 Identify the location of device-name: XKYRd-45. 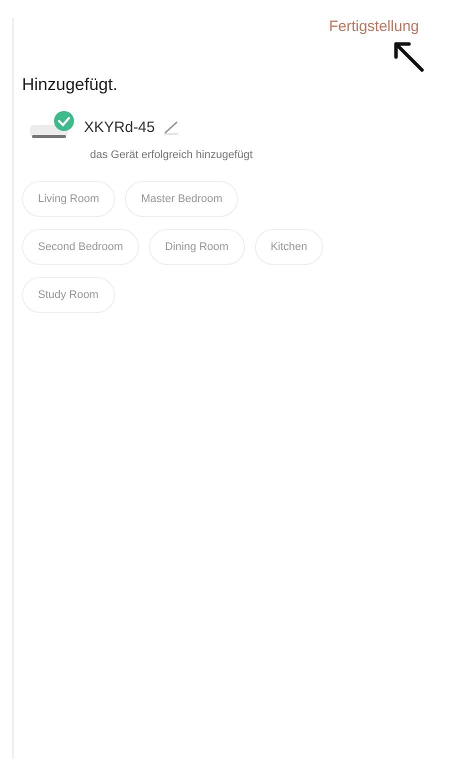
(119, 127).